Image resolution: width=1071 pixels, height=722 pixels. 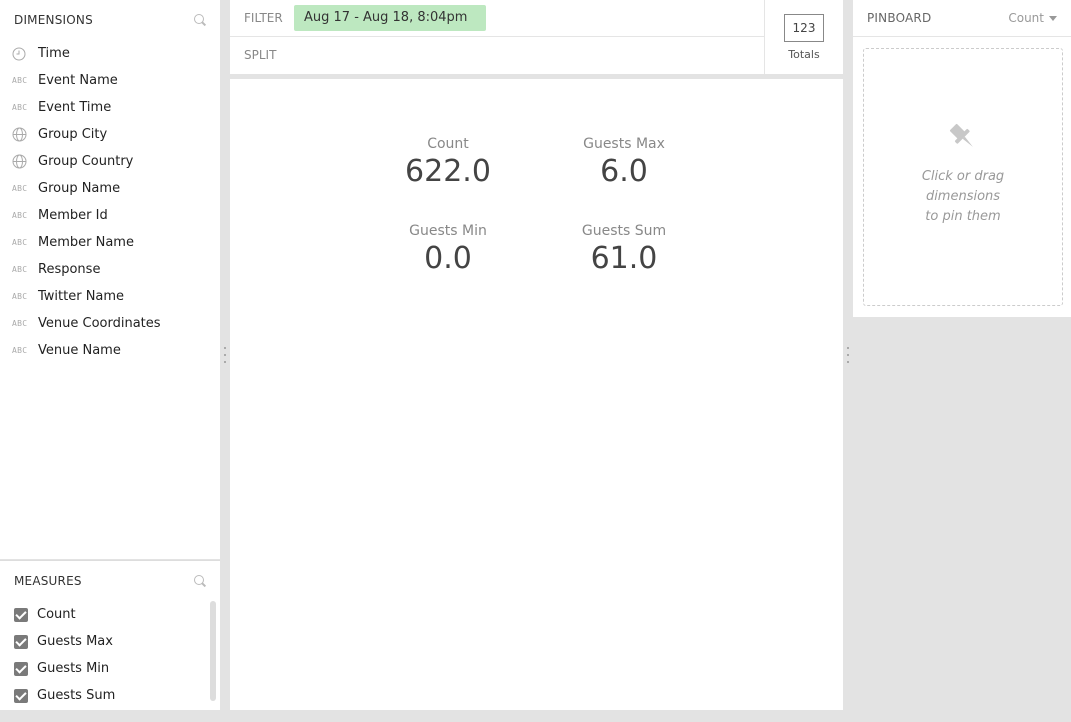 I want to click on measures-header: MEASURES, so click(x=110, y=581).